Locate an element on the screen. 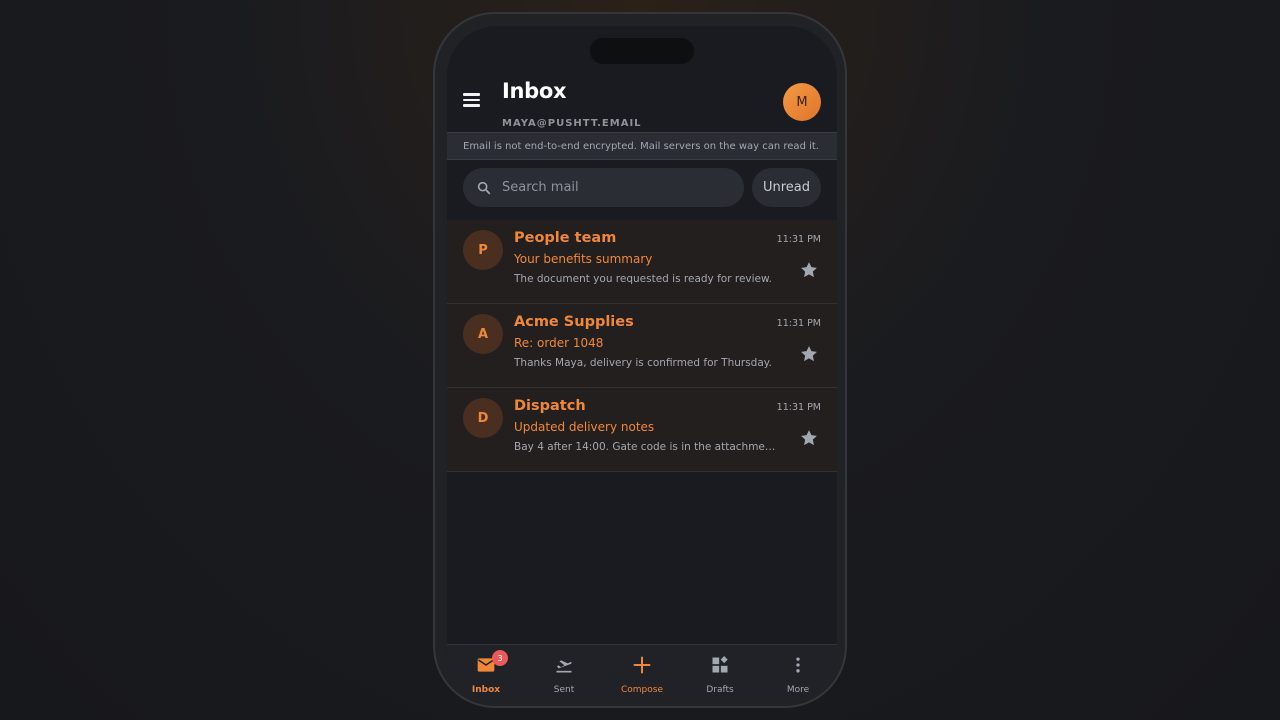  nav-label: Drafts is located at coordinates (720, 690).